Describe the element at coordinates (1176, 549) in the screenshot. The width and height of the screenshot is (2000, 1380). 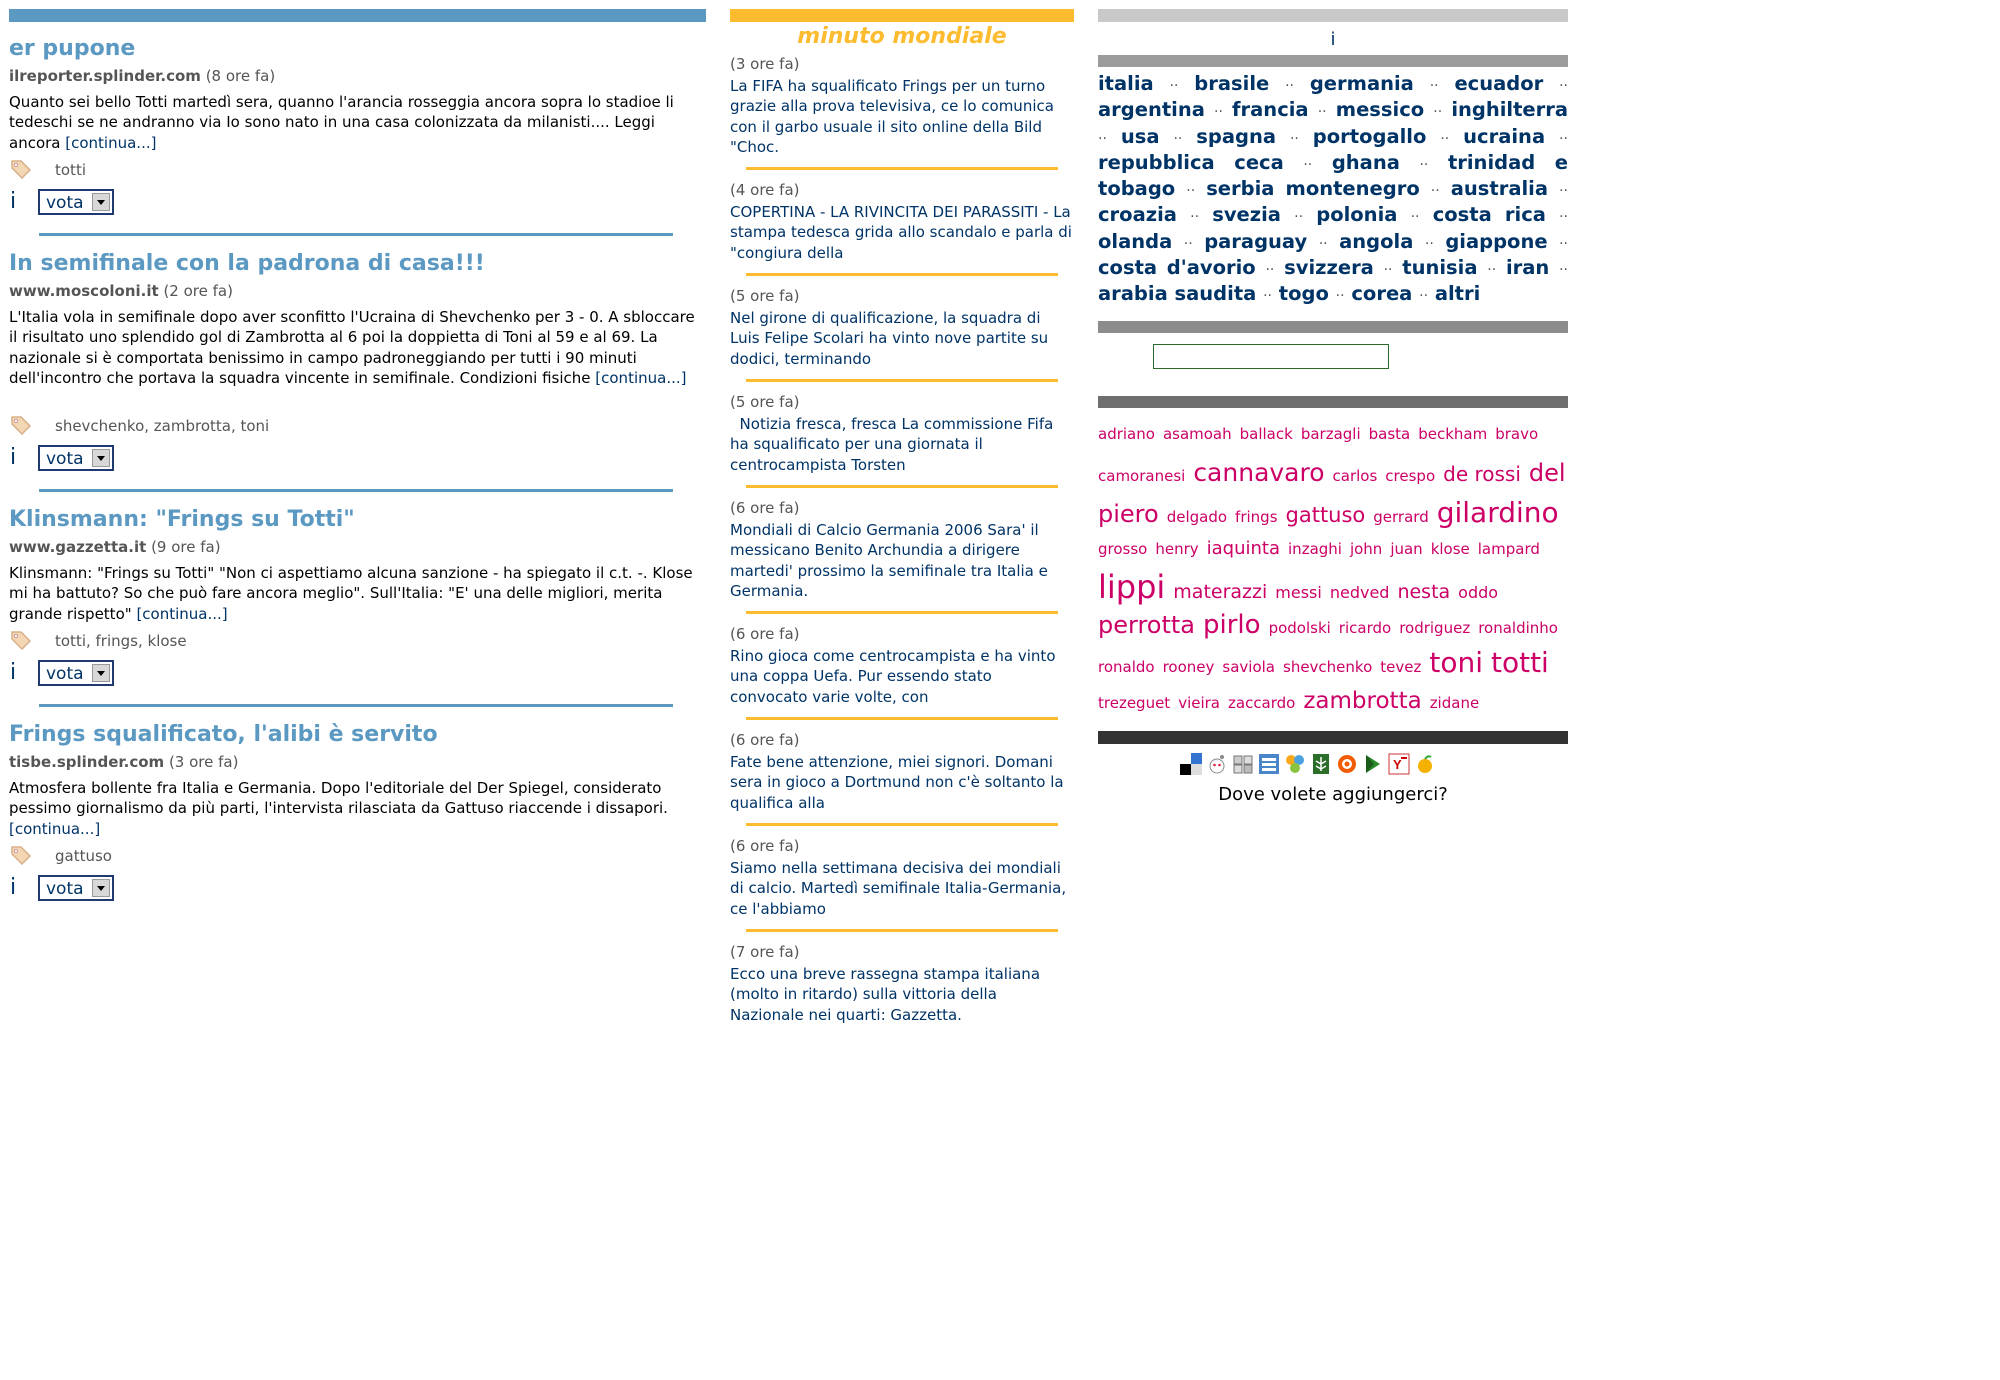
I see `tag-link: henry` at that location.